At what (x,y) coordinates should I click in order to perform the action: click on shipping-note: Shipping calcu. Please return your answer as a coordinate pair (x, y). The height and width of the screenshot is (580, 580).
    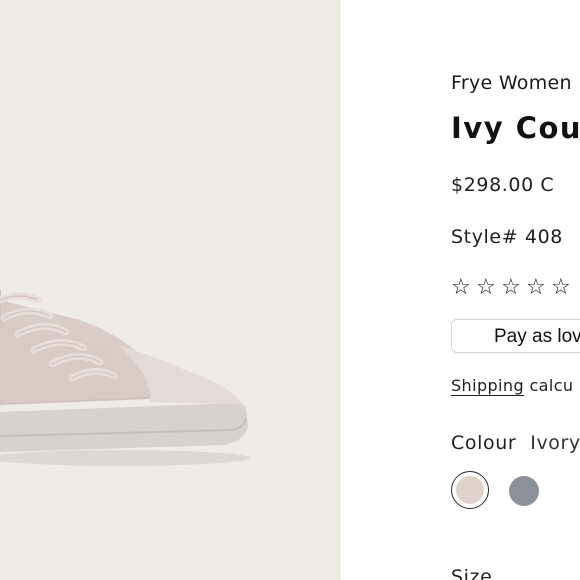
    Looking at the image, I should click on (512, 385).